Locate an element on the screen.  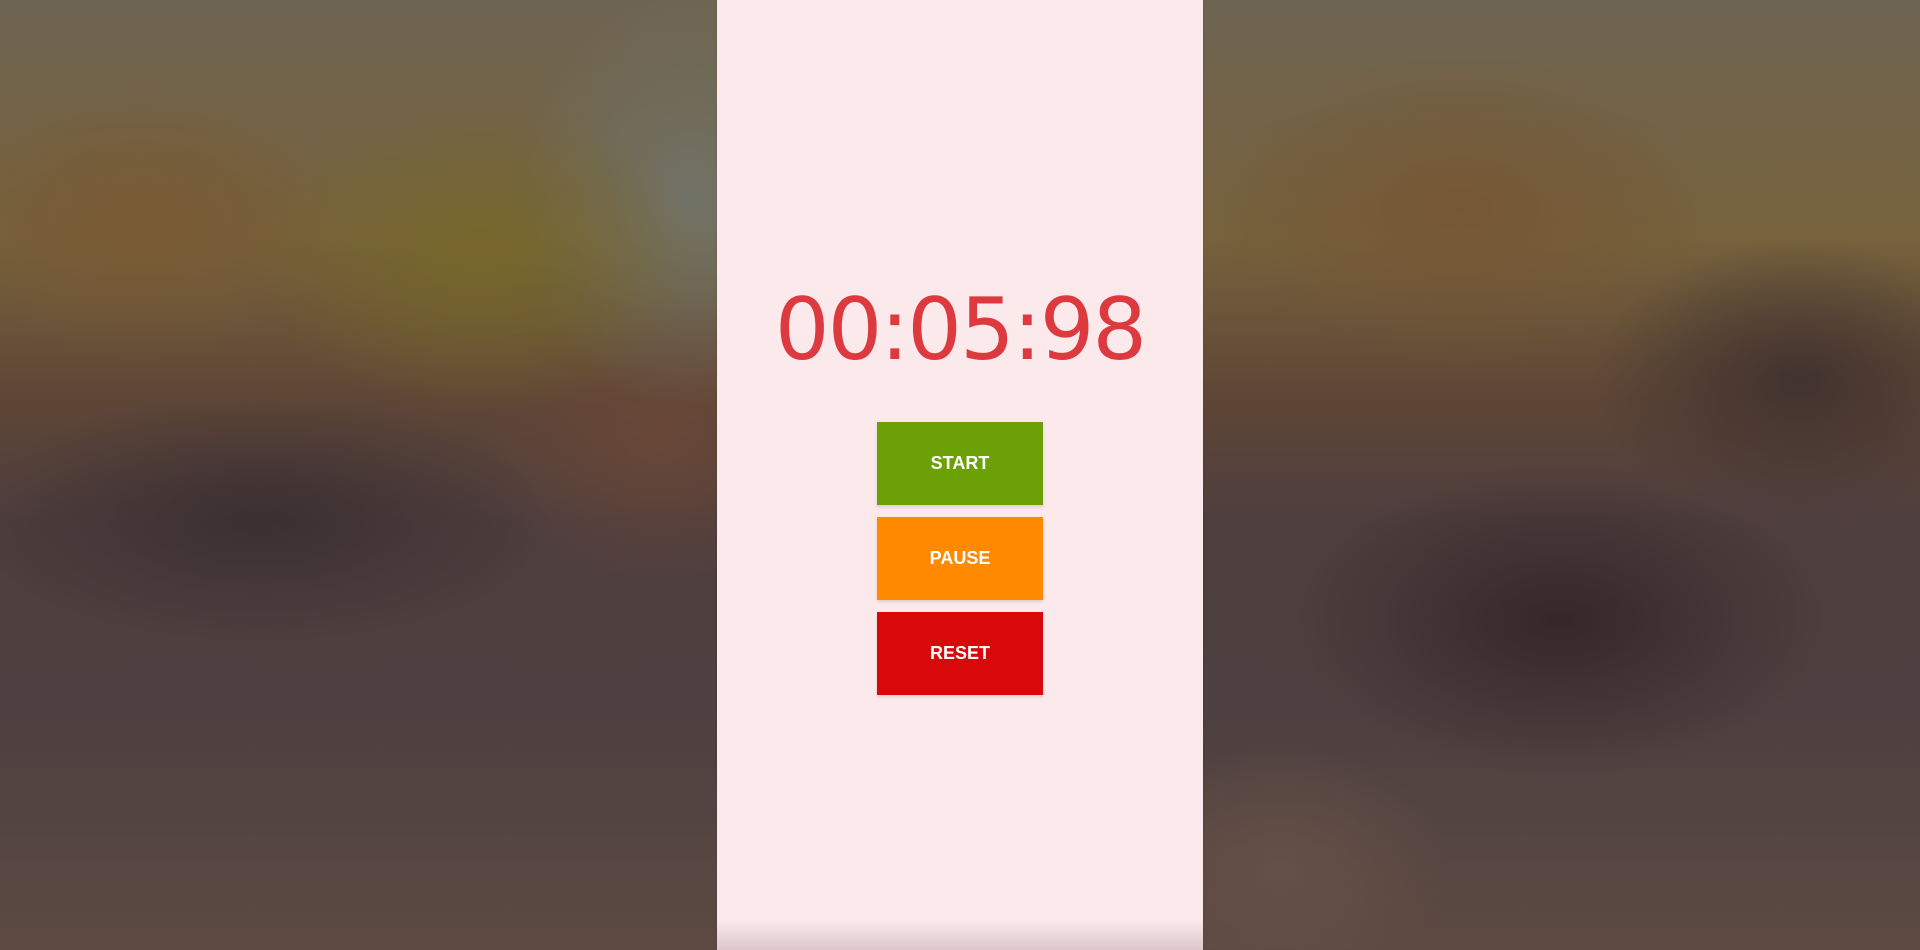
reset-button-label: RESET is located at coordinates (959, 653).